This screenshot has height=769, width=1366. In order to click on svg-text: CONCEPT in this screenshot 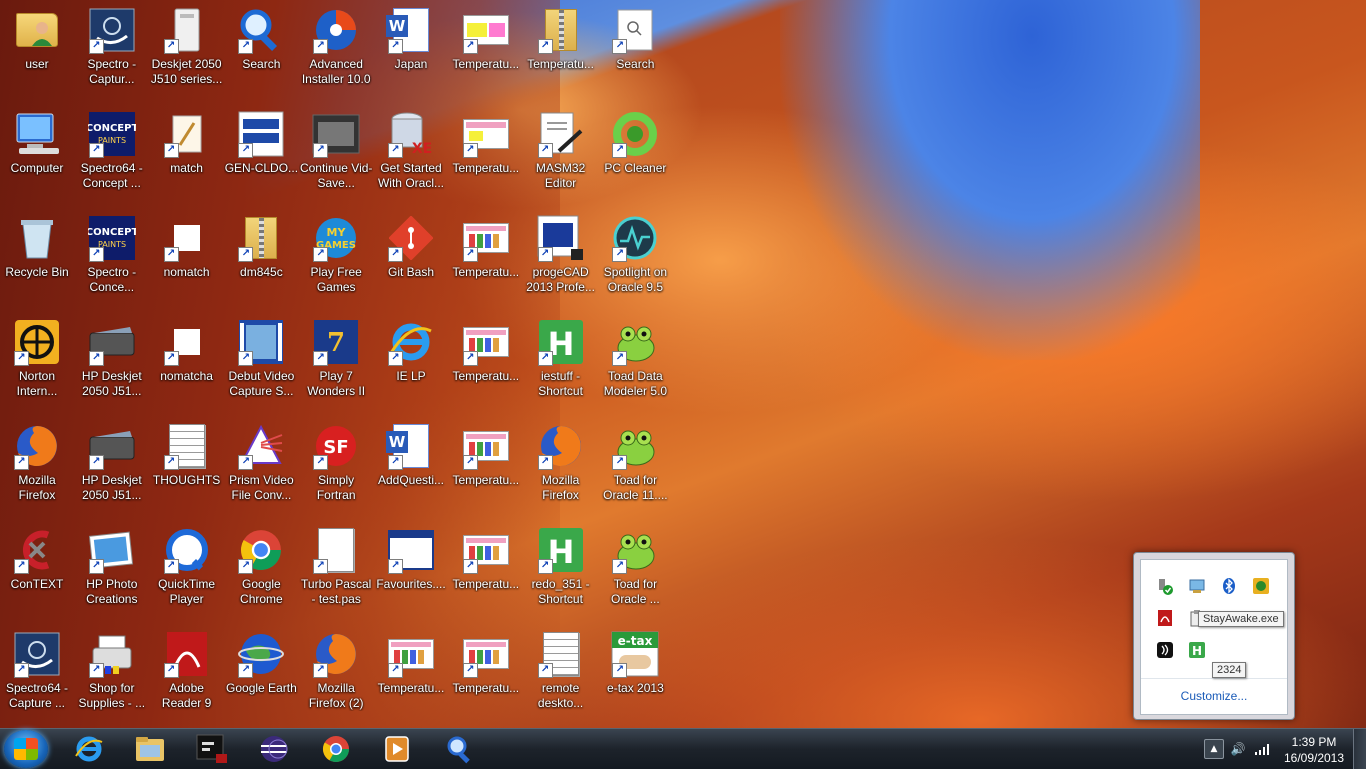, I will do `click(112, 128)`.